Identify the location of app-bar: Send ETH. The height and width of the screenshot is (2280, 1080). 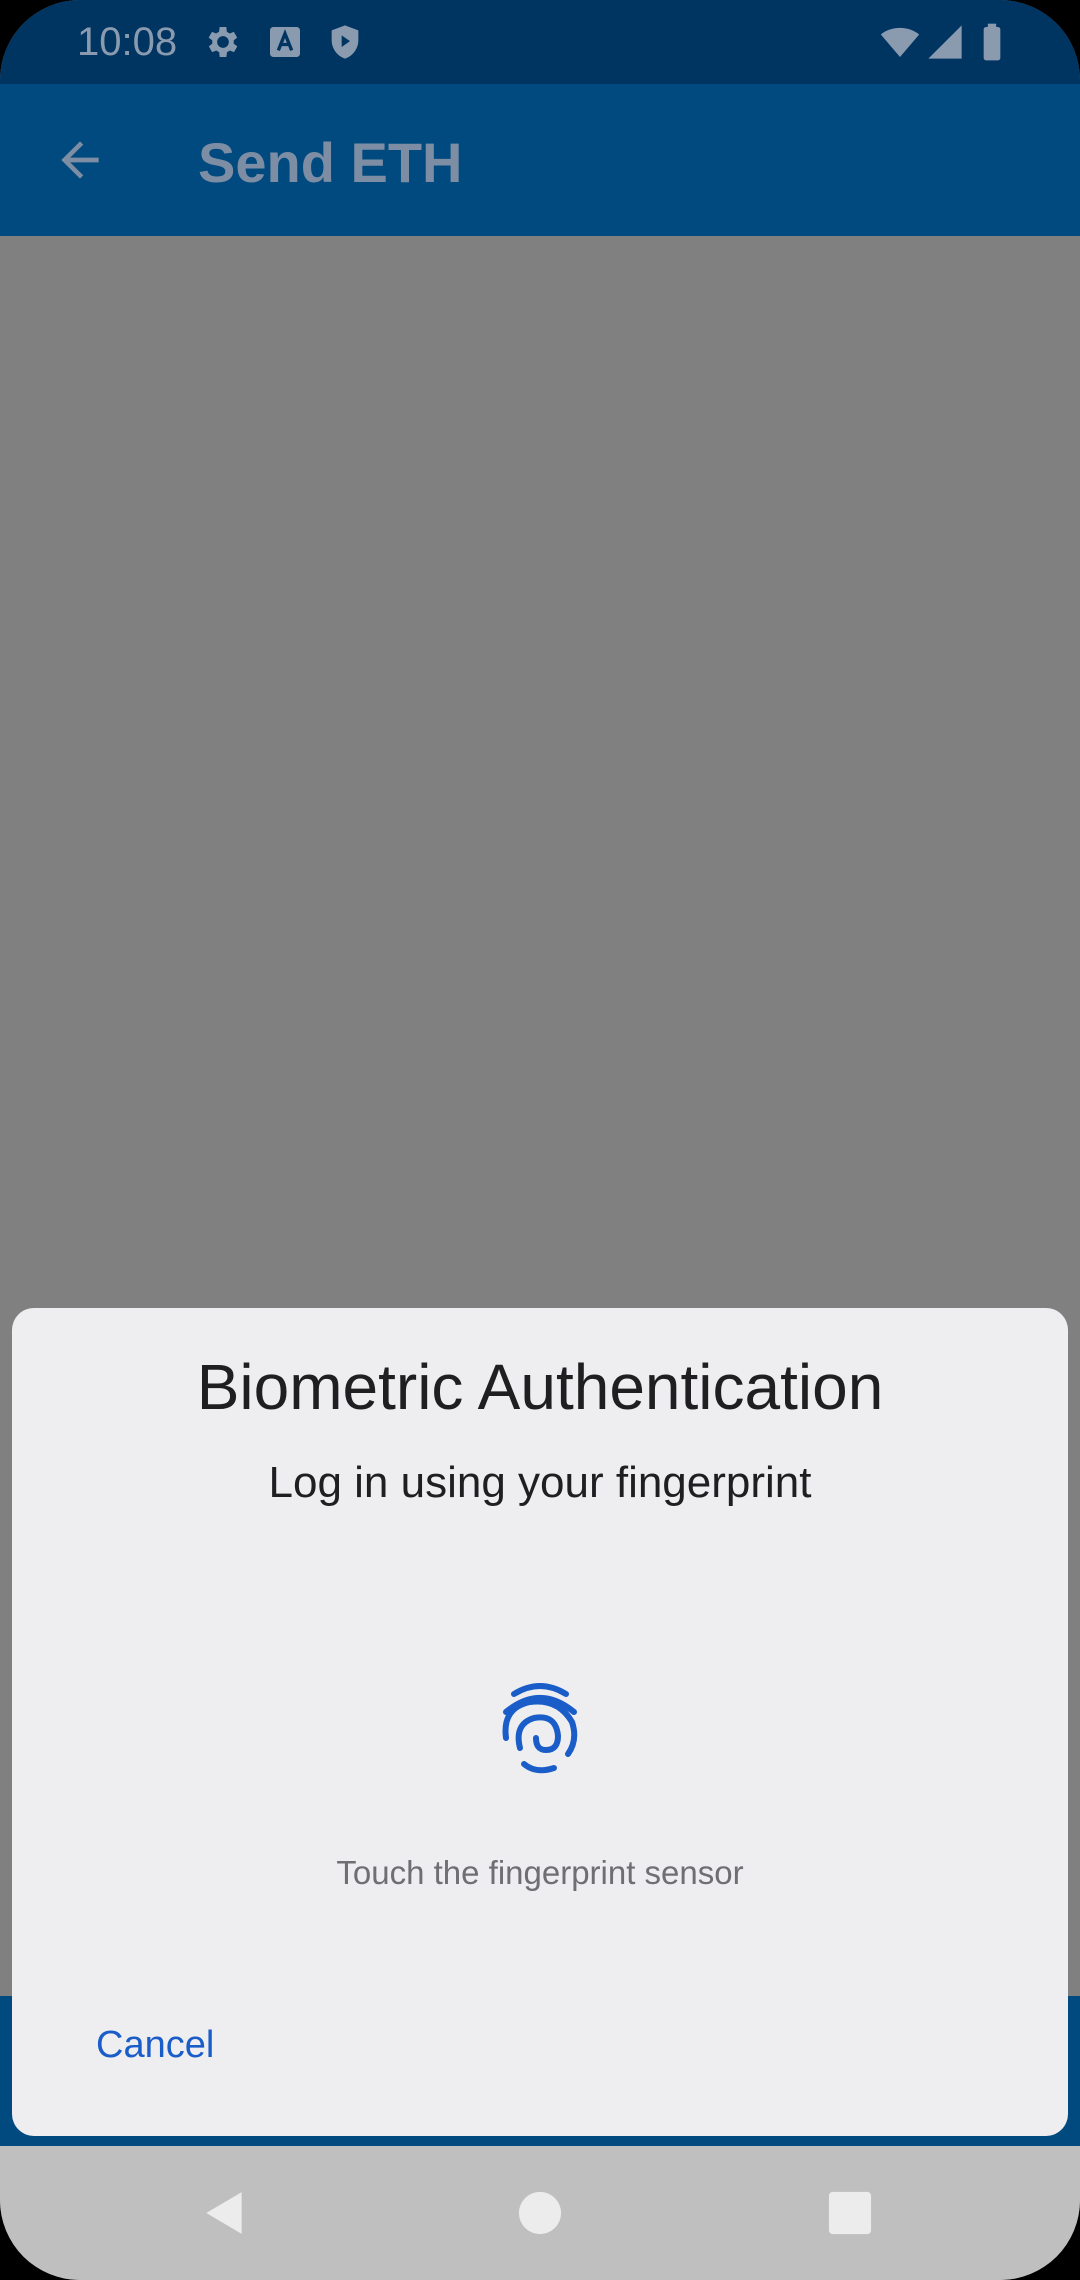
(540, 160).